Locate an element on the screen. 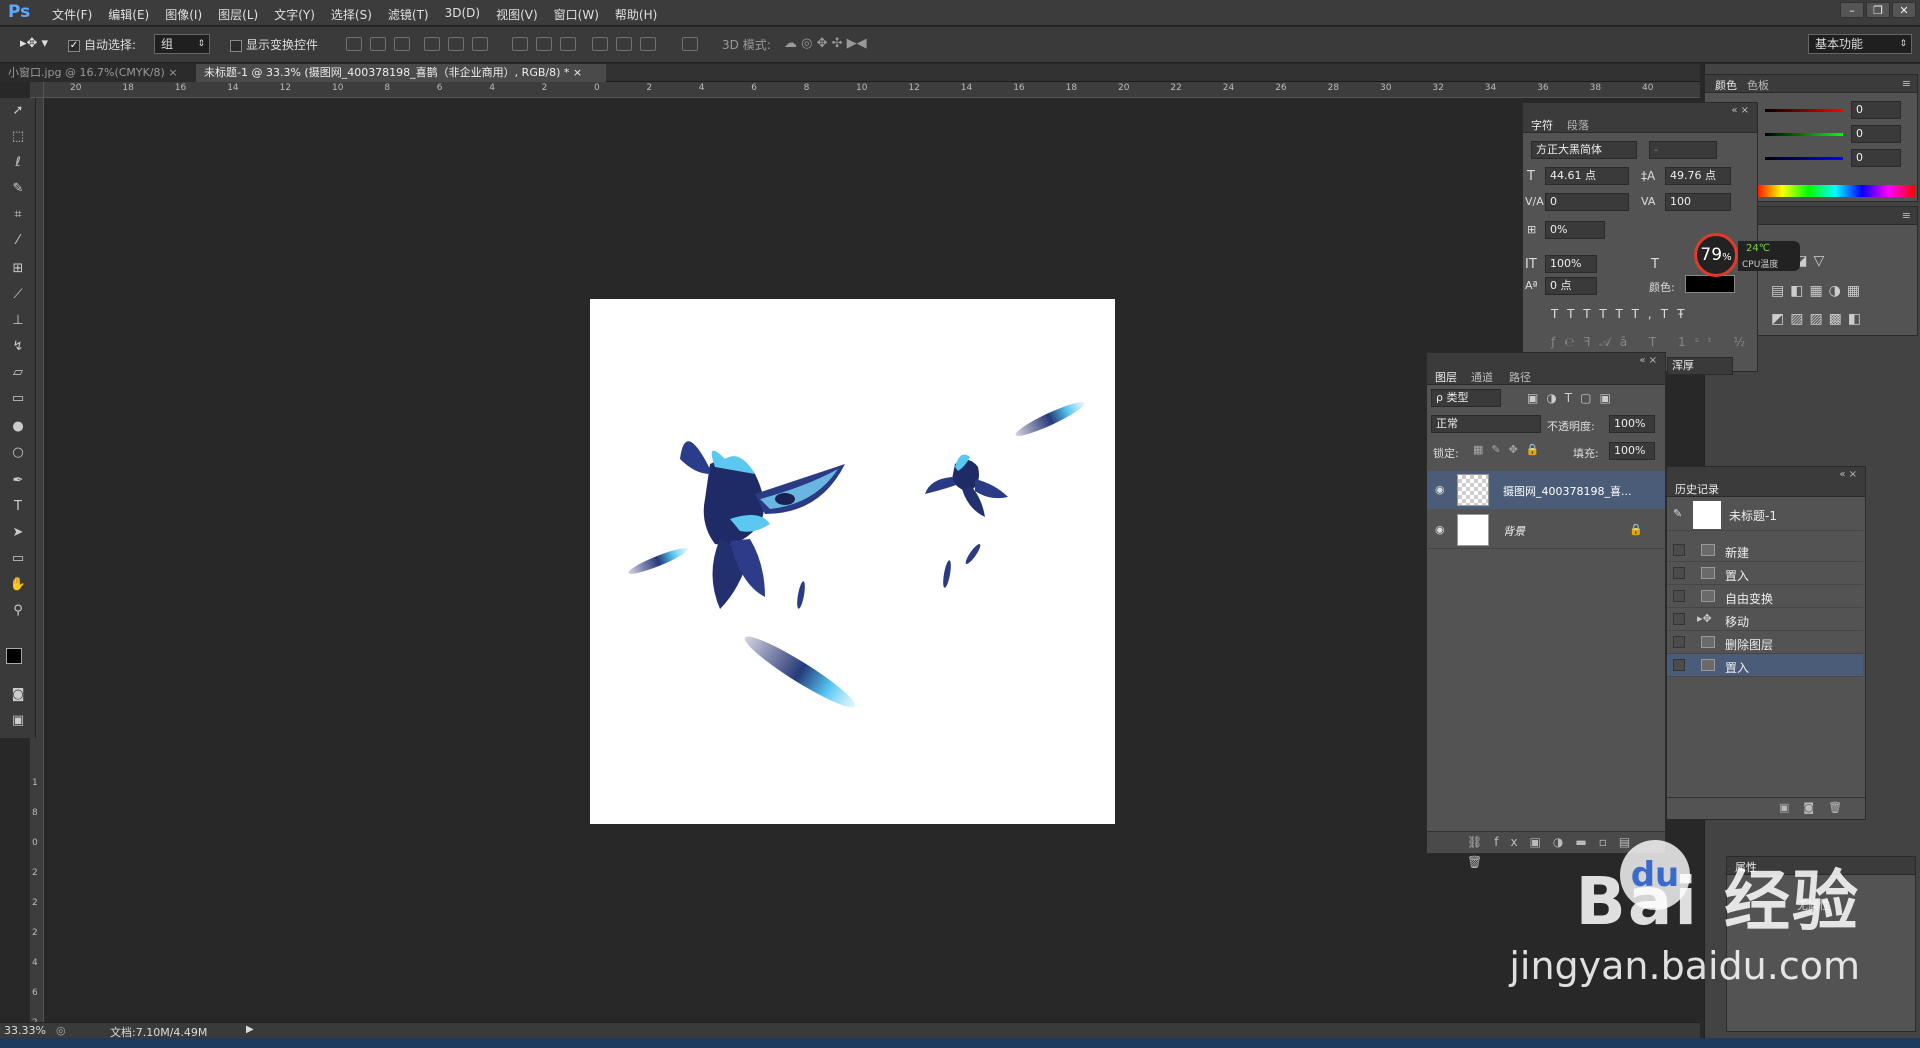 This screenshot has width=1920, height=1048. opentype-buttons: ƒ℮ꟻ𝒜ā T 1ˢᵗ ½ is located at coordinates (1652, 342).